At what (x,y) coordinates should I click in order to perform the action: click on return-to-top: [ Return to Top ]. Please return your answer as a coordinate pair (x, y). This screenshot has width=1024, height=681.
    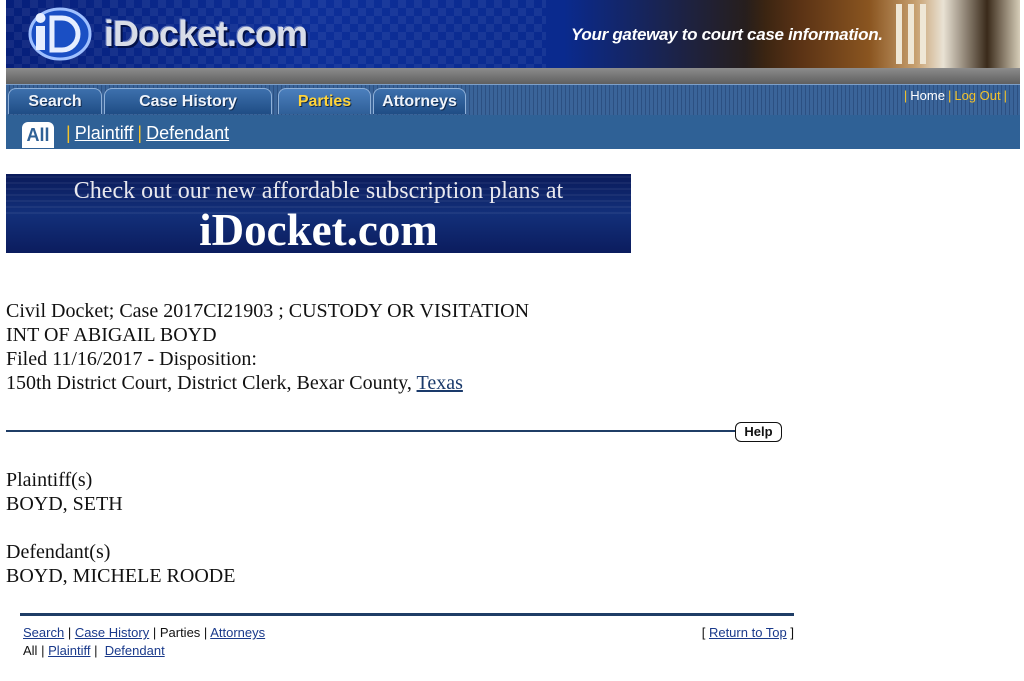
    Looking at the image, I should click on (747, 632).